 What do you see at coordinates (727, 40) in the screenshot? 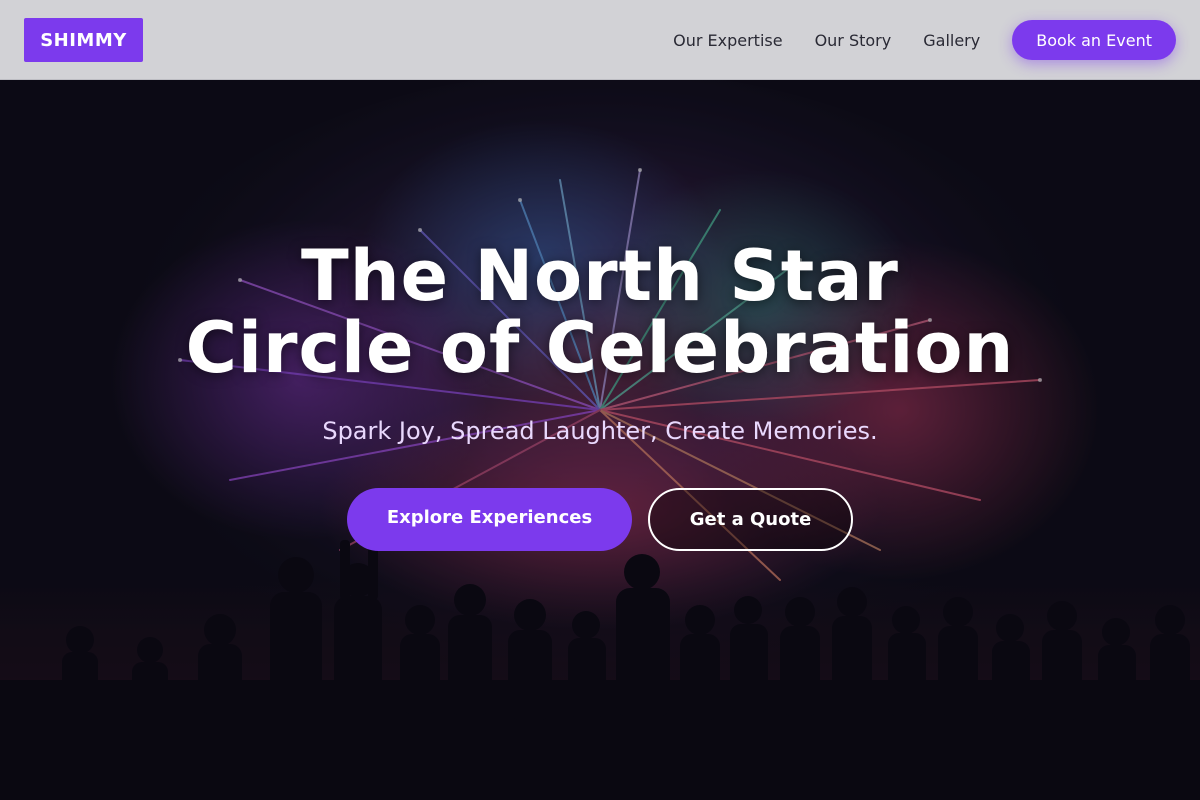
I see `nav-link-our-expertise: Our Expertise` at bounding box center [727, 40].